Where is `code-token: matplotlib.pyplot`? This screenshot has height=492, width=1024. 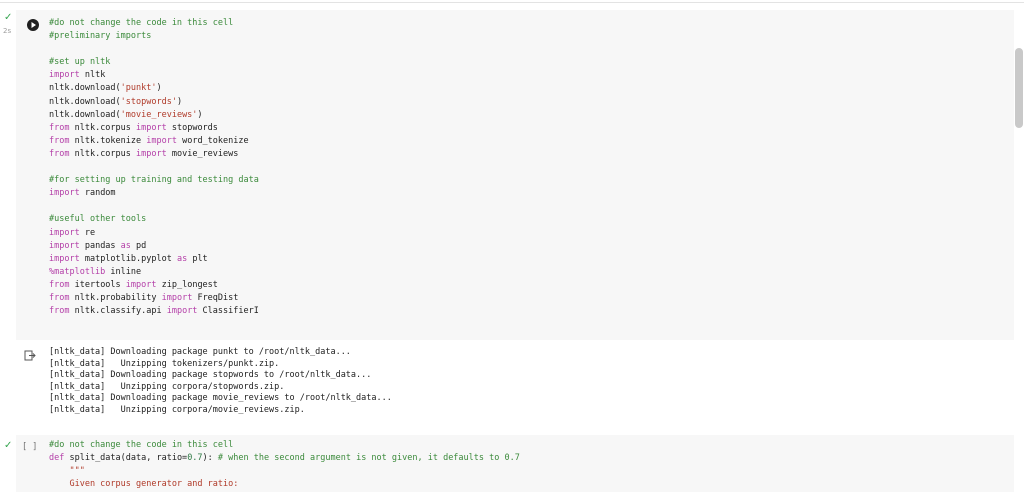
code-token: matplotlib.pyplot is located at coordinates (128, 258).